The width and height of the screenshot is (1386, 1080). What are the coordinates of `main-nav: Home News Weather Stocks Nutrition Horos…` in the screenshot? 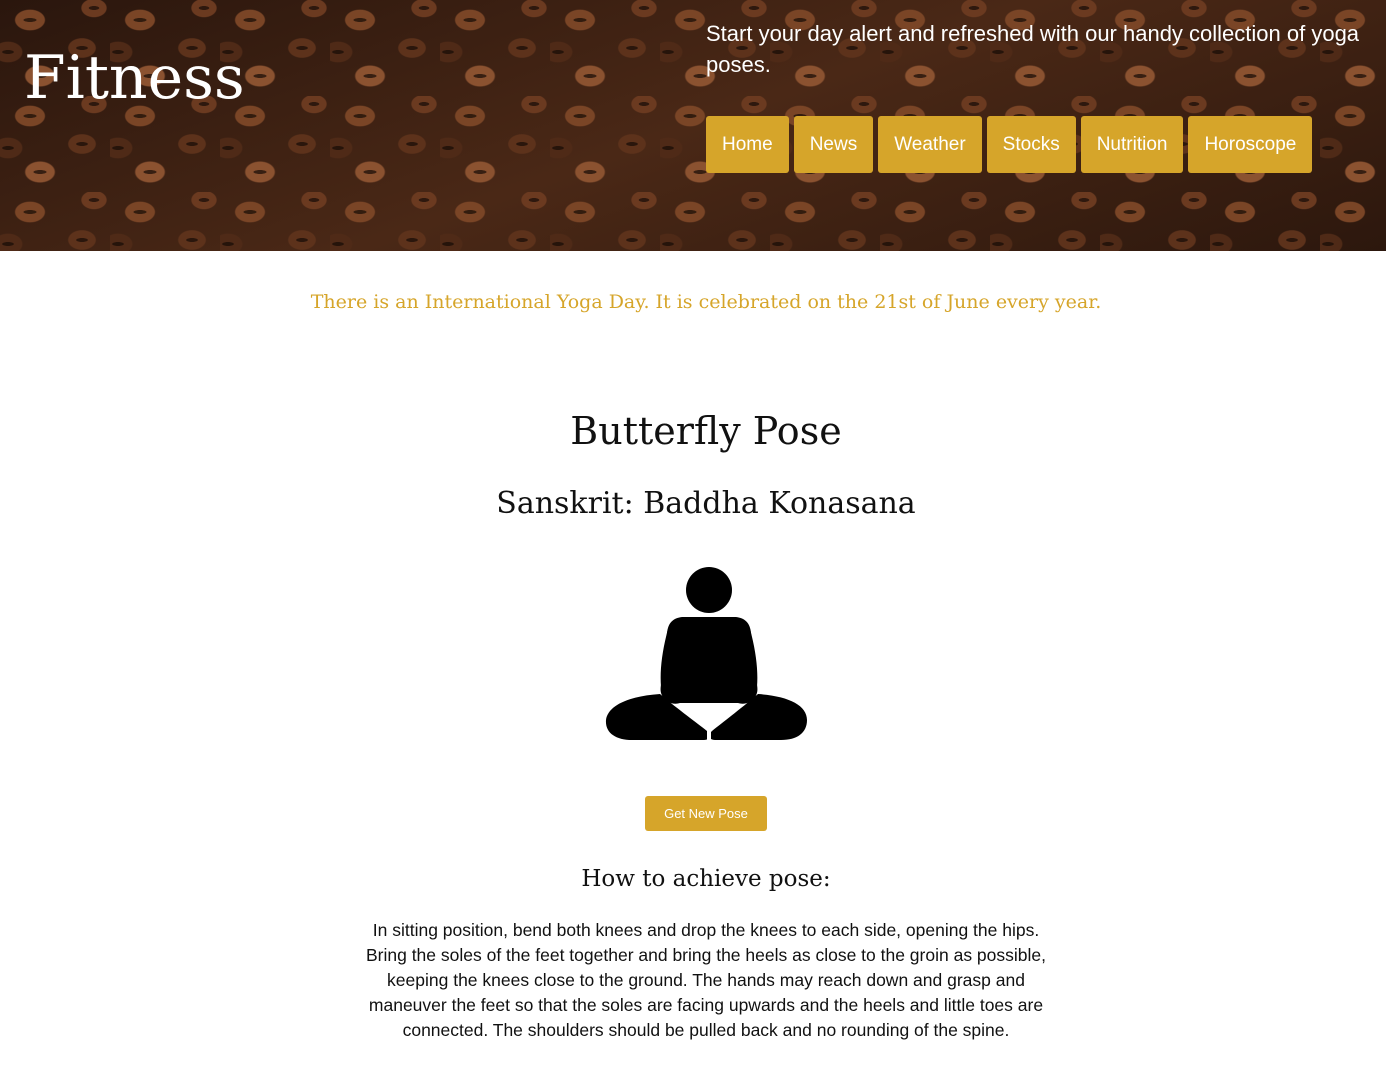 It's located at (1011, 144).